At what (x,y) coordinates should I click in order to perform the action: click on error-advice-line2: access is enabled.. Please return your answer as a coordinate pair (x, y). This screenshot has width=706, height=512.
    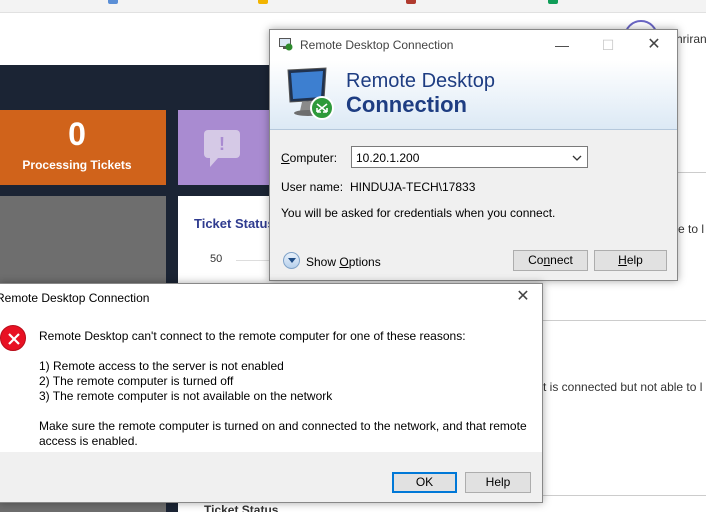
    Looking at the image, I should click on (88, 441).